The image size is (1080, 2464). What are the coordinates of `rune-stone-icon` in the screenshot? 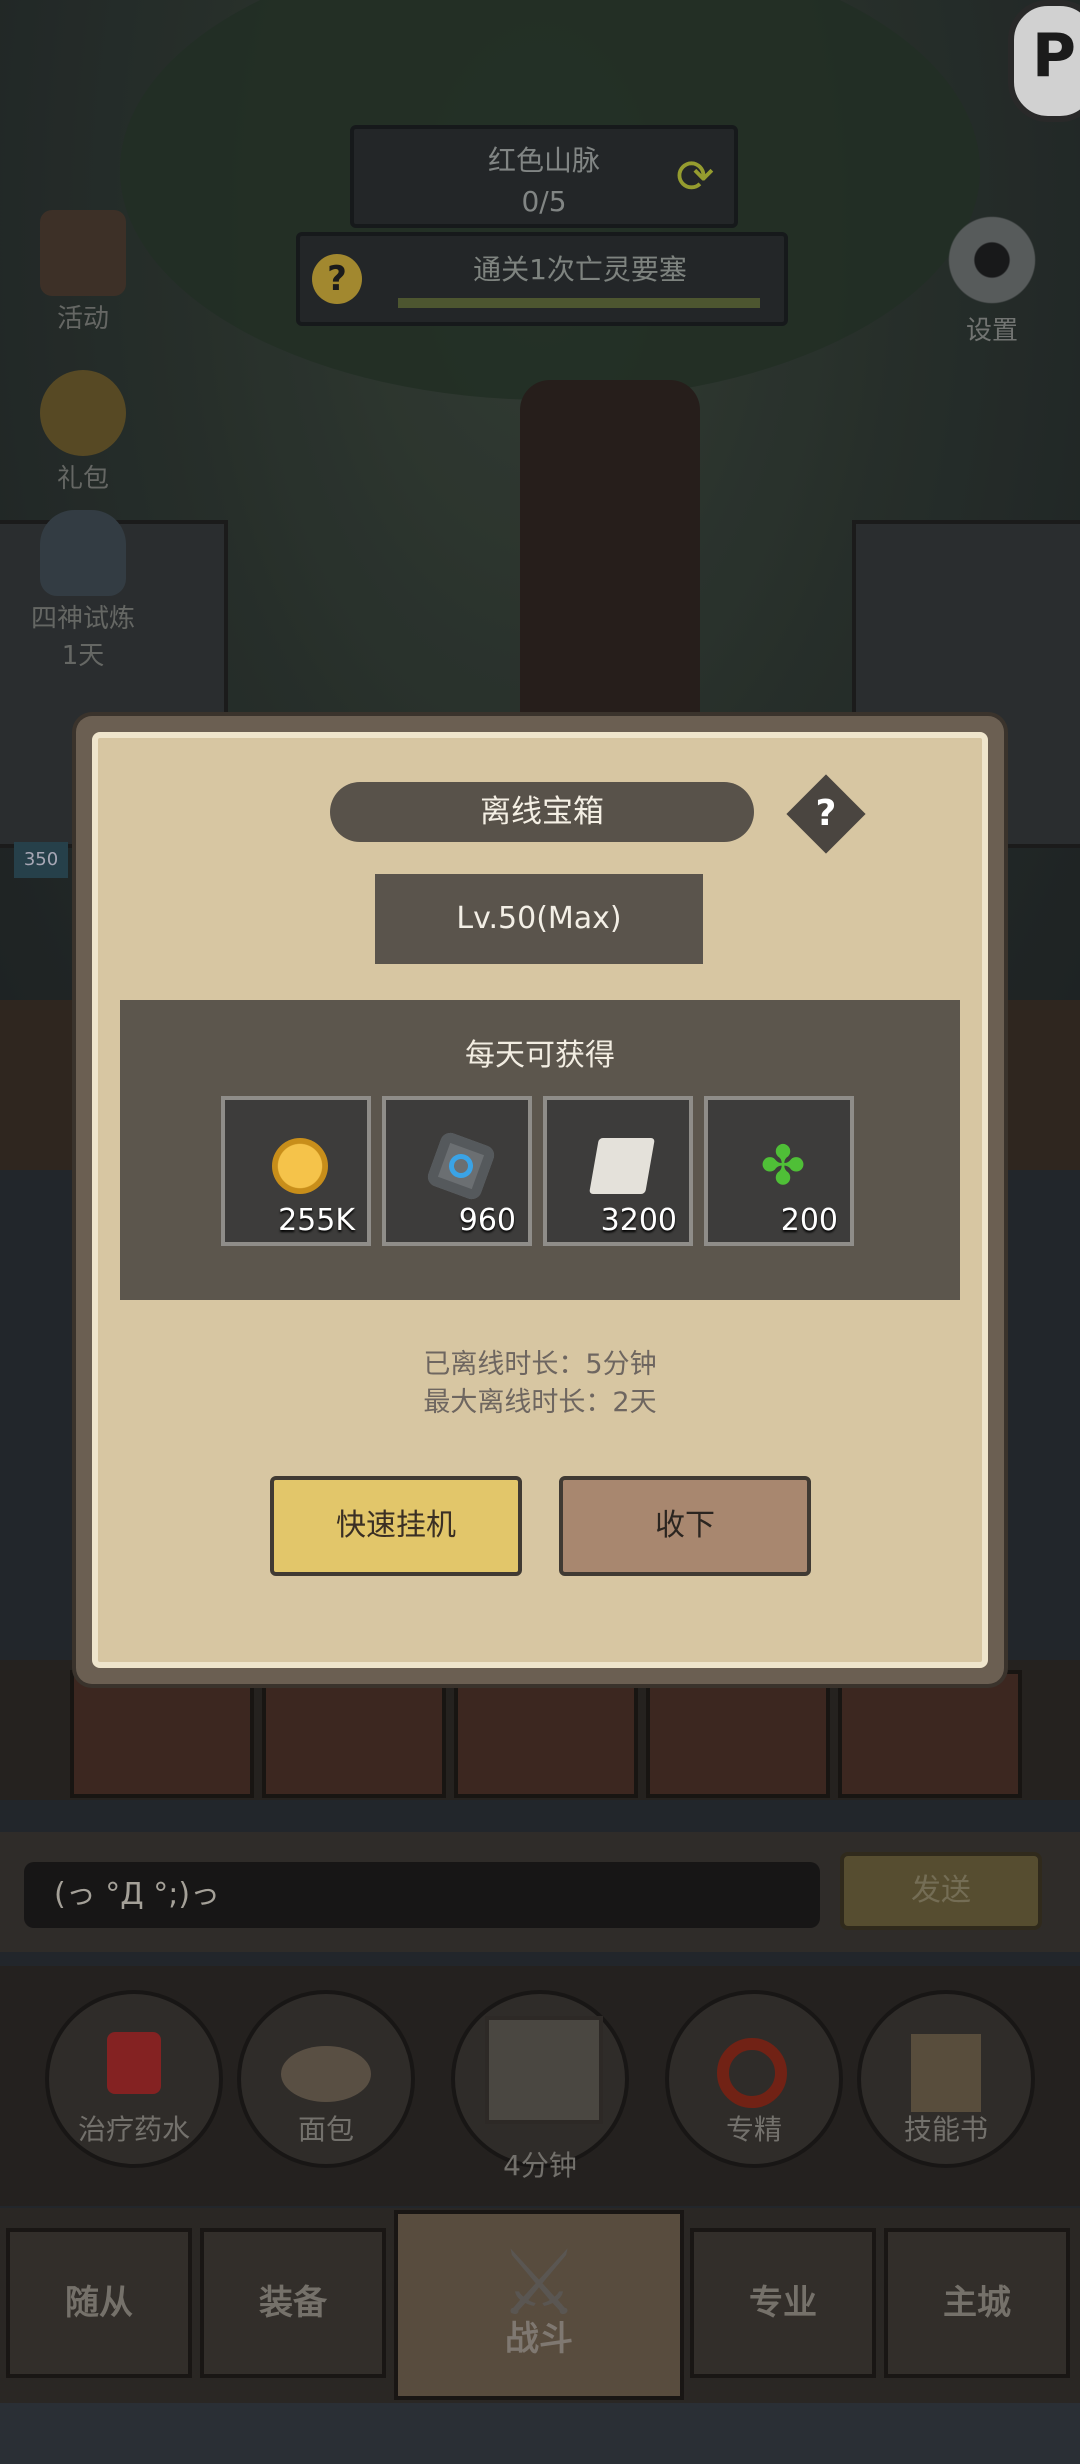 It's located at (461, 1166).